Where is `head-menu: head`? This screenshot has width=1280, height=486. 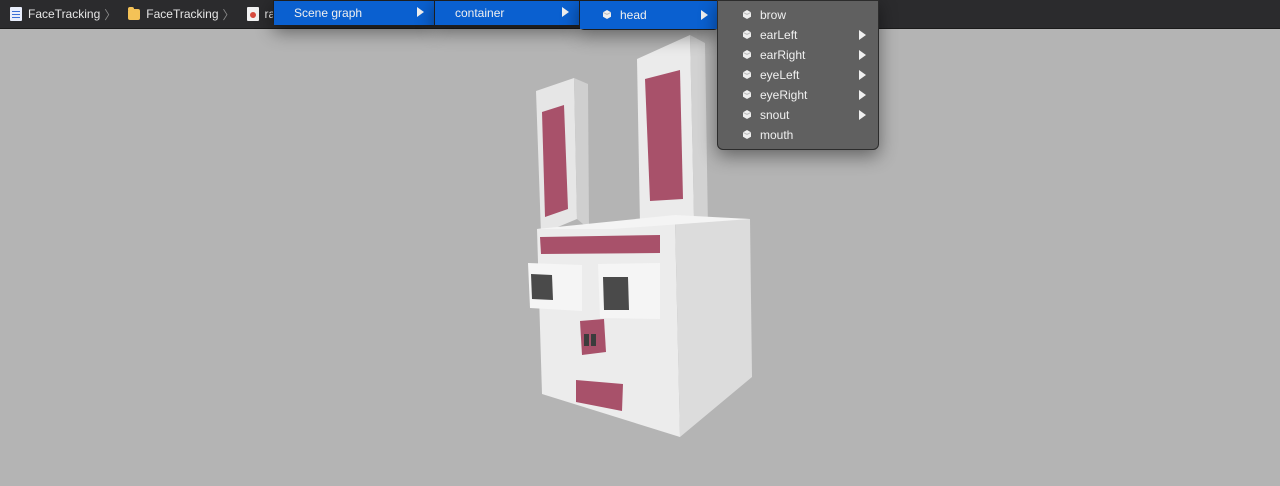
head-menu: head is located at coordinates (649, 15).